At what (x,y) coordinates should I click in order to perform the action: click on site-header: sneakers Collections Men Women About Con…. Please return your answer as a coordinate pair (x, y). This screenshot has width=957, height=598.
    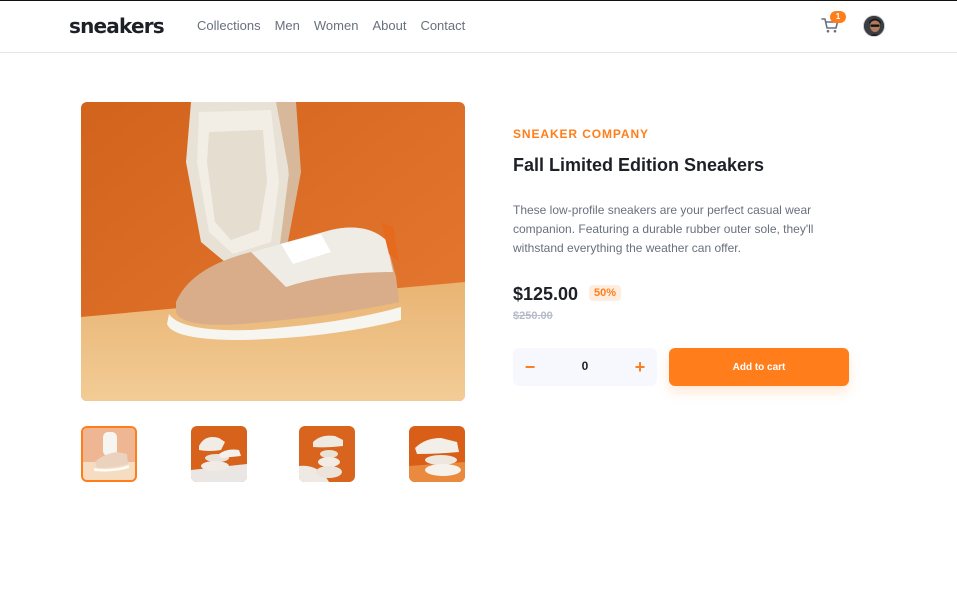
    Looking at the image, I should click on (478, 27).